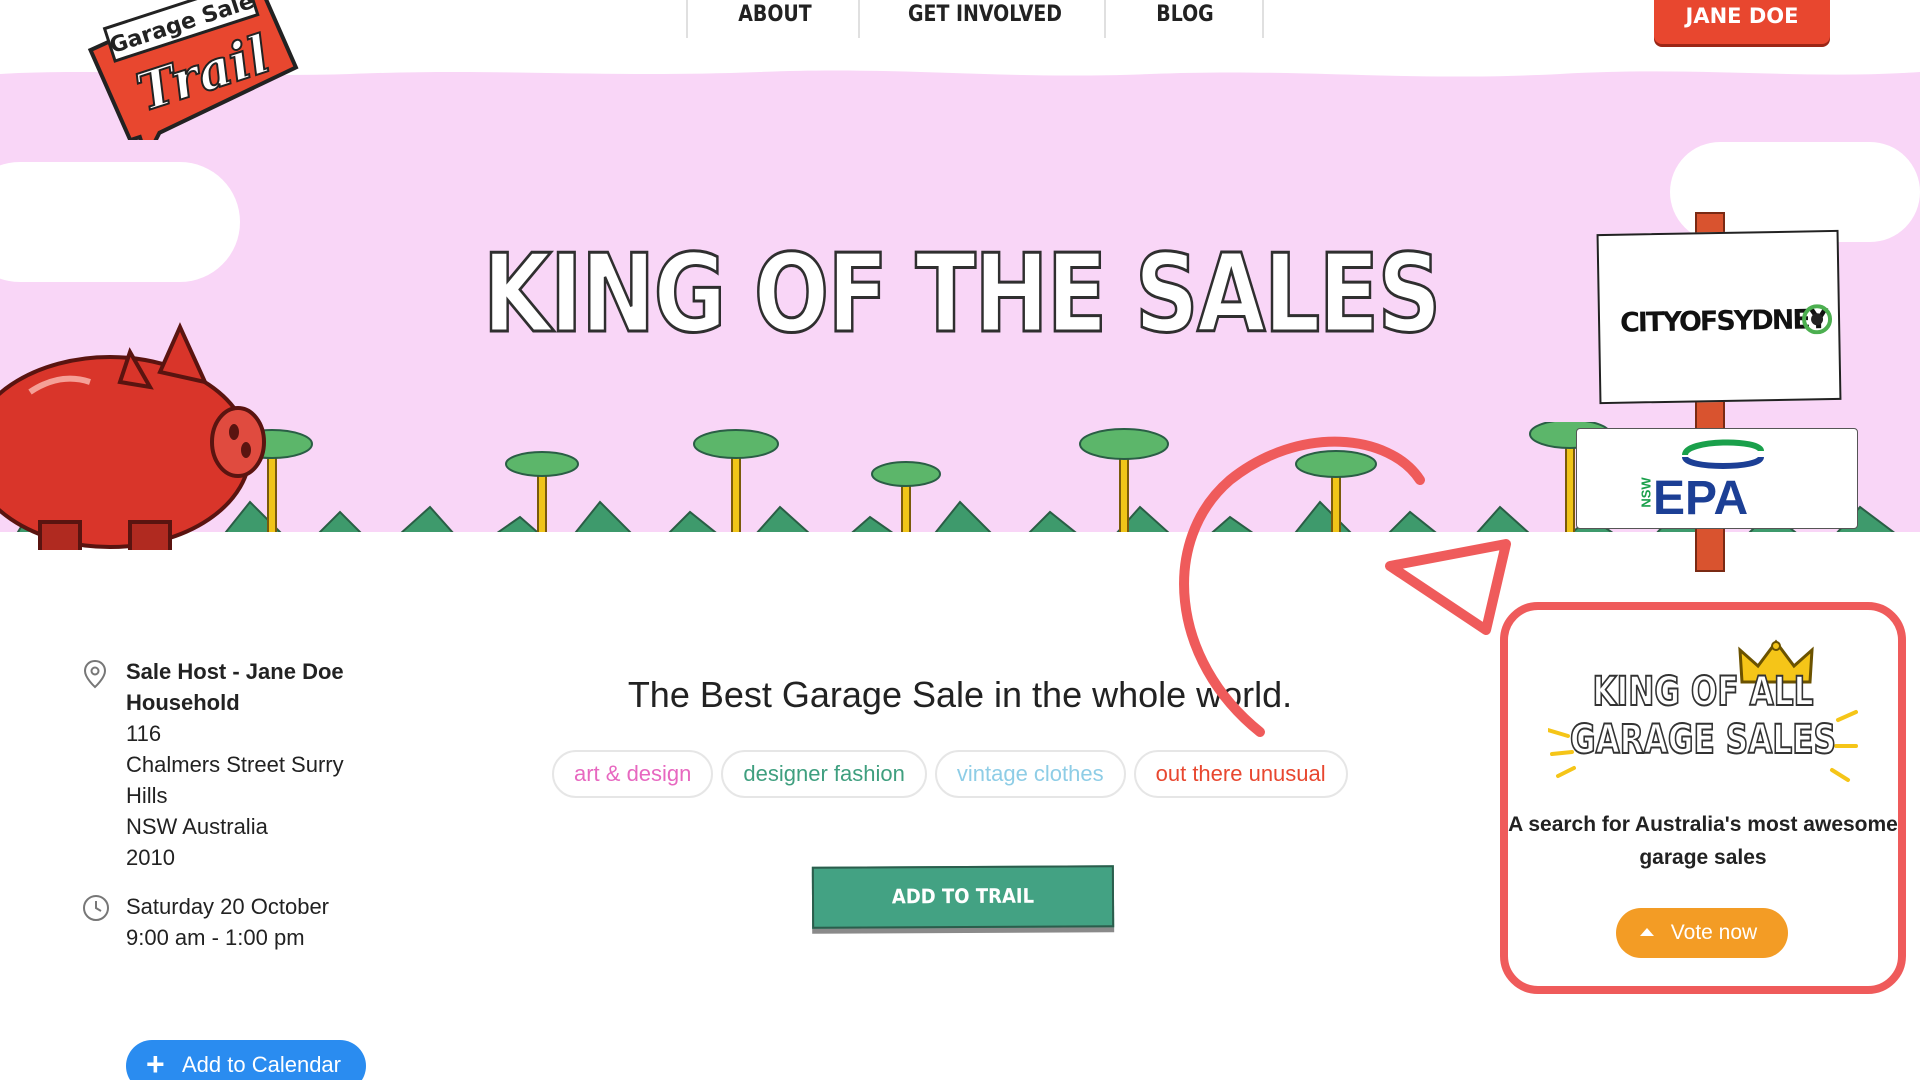  I want to click on hero-ground, so click(960, 541).